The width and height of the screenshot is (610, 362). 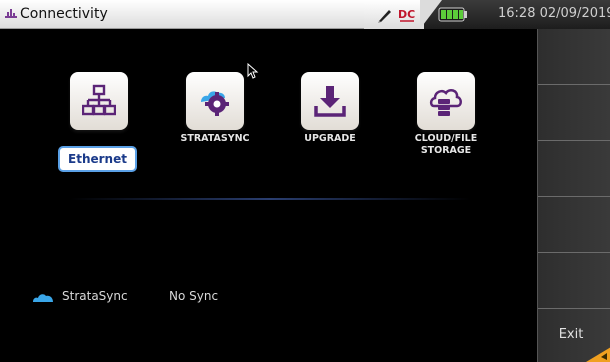 I want to click on softkey-panel: Exit, so click(x=573, y=195).